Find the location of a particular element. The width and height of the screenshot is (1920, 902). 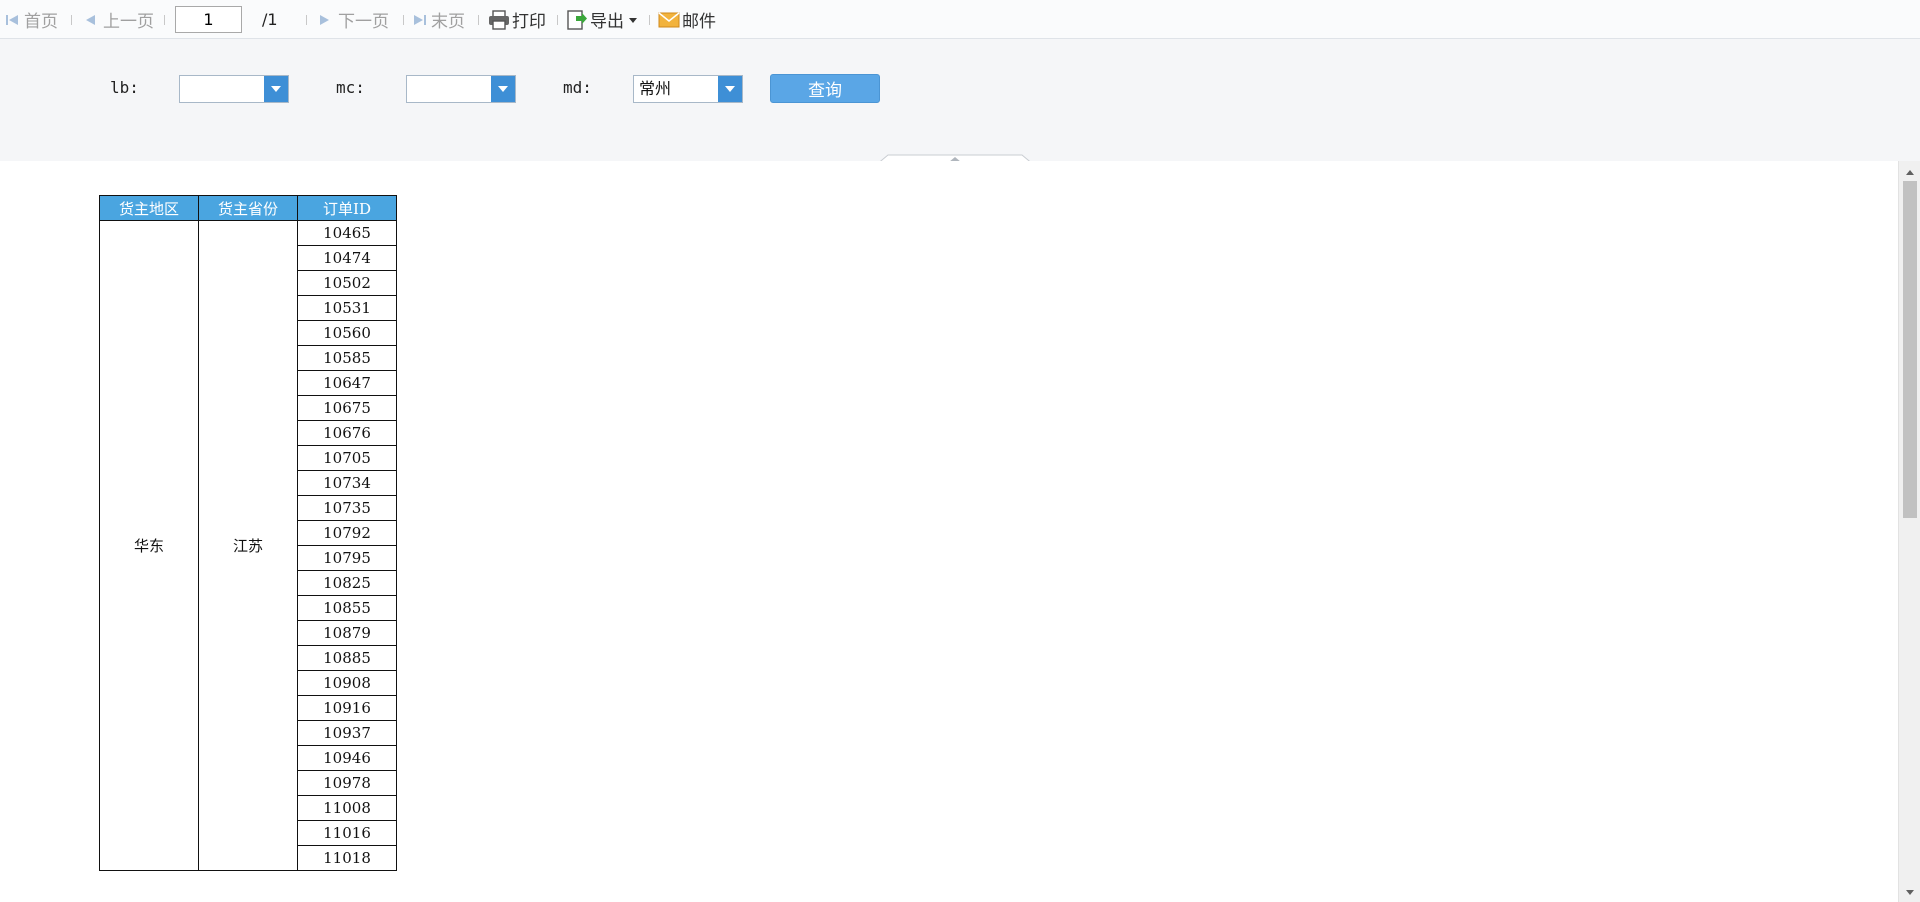

vertical-scrollbar is located at coordinates (1909, 531).